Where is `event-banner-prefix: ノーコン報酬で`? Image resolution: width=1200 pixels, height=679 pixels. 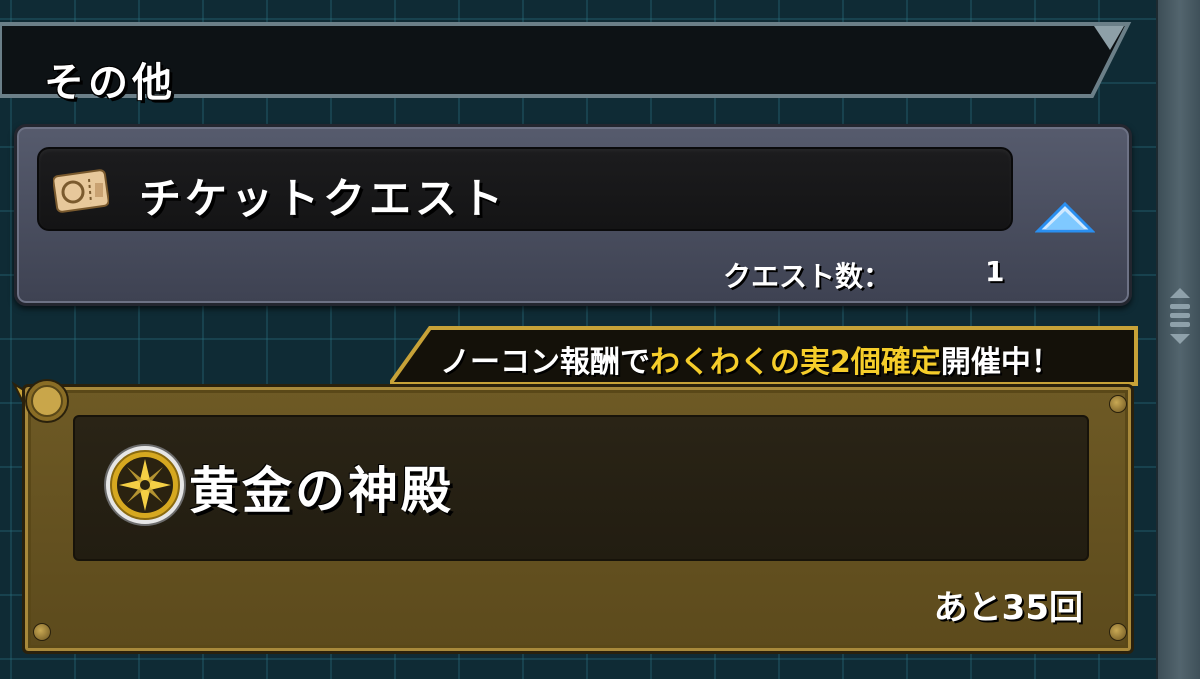 event-banner-prefix: ノーコン報酬で is located at coordinates (545, 362).